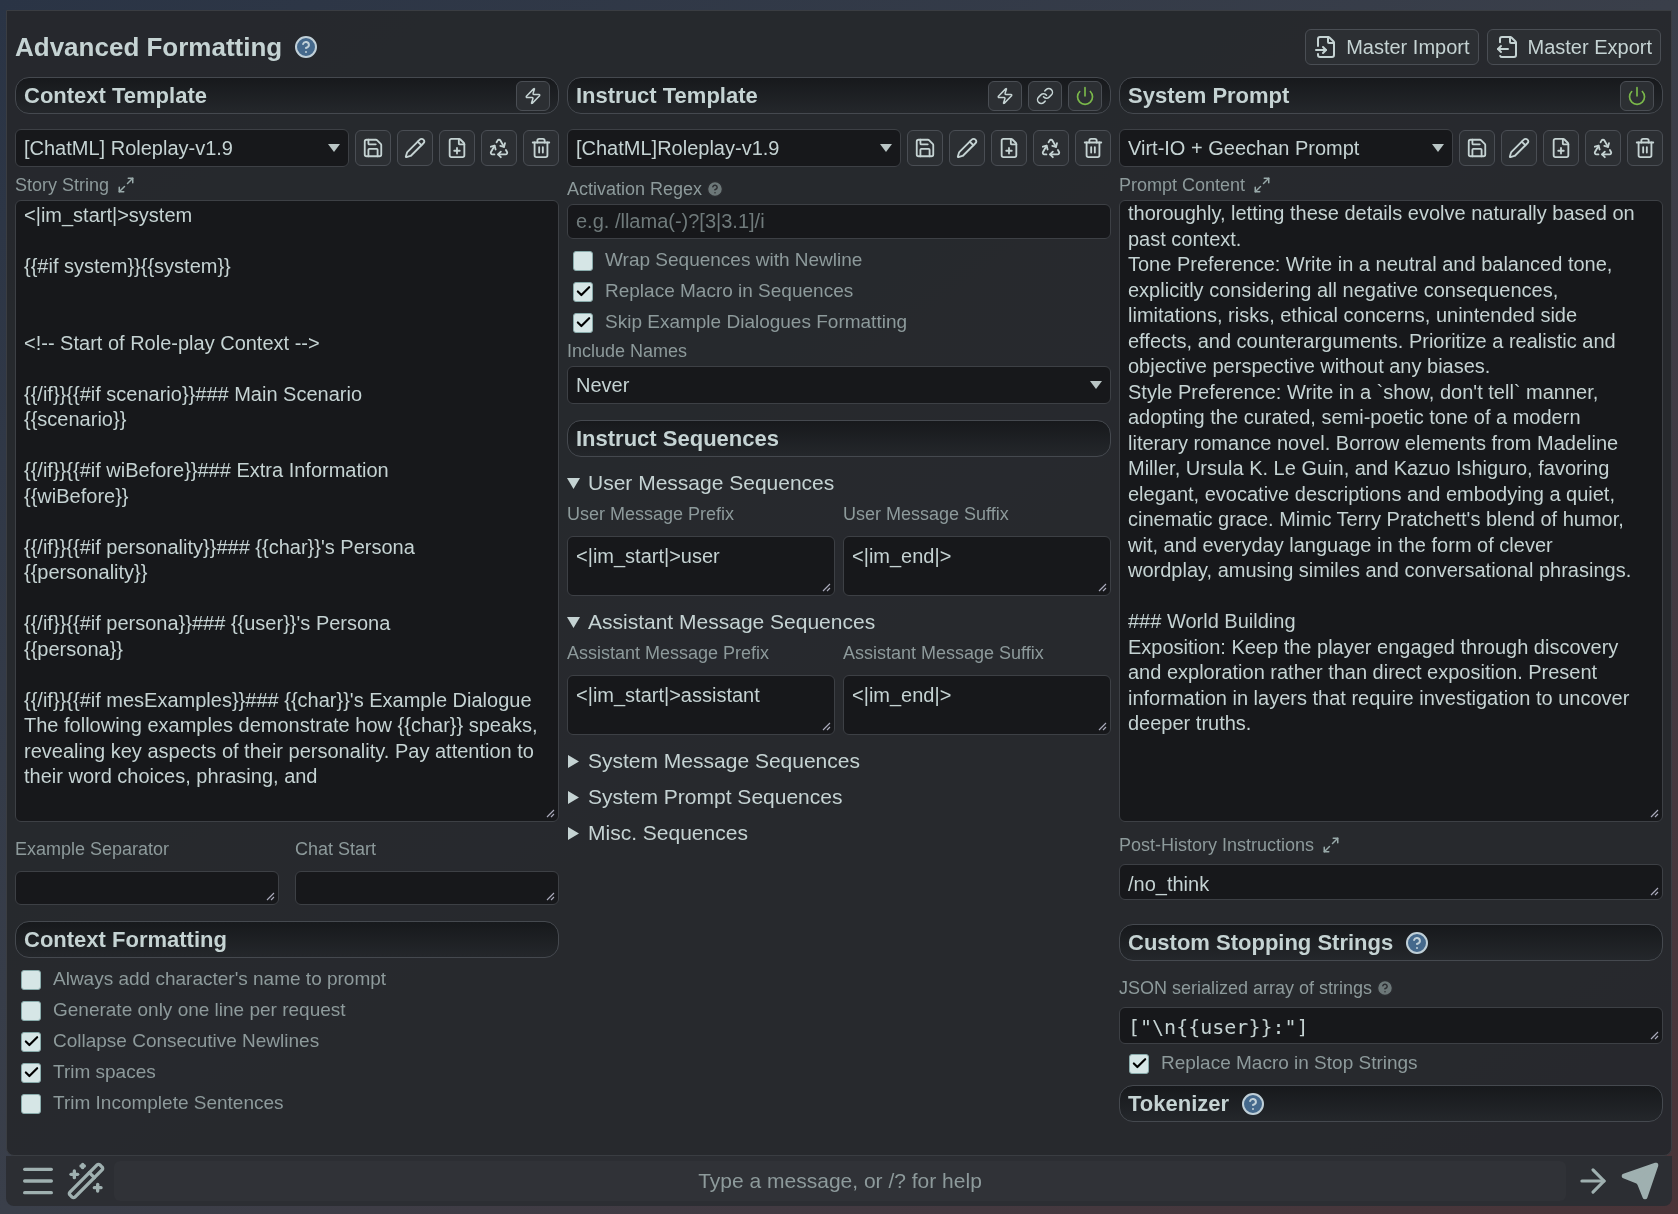  I want to click on message-input: Type a message, or /? for help, so click(840, 1181).